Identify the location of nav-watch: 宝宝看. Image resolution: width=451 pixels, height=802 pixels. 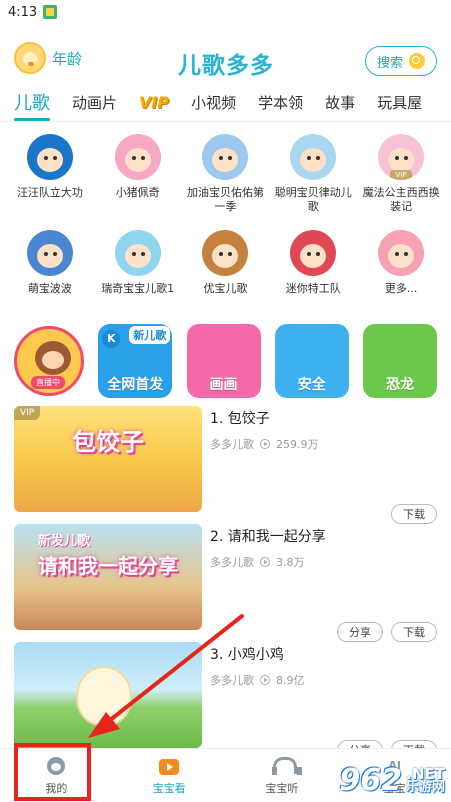
(169, 775).